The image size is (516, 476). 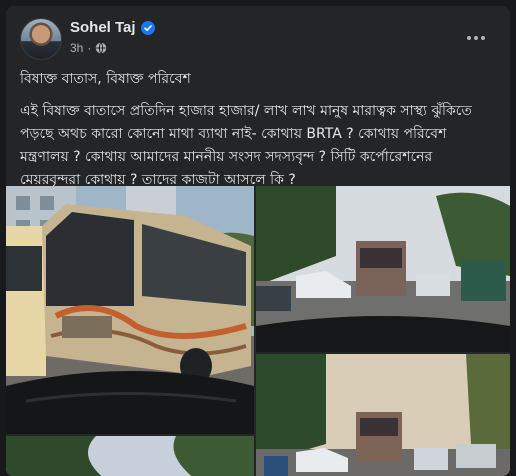 I want to click on more-options-icon, so click(x=476, y=38).